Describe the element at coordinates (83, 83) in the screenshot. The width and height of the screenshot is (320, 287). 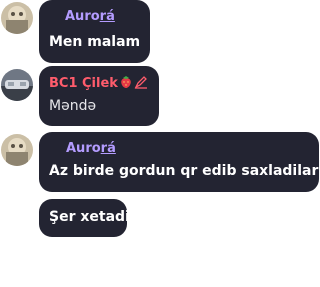
I see `author-name-text: BC1 Çilek` at that location.